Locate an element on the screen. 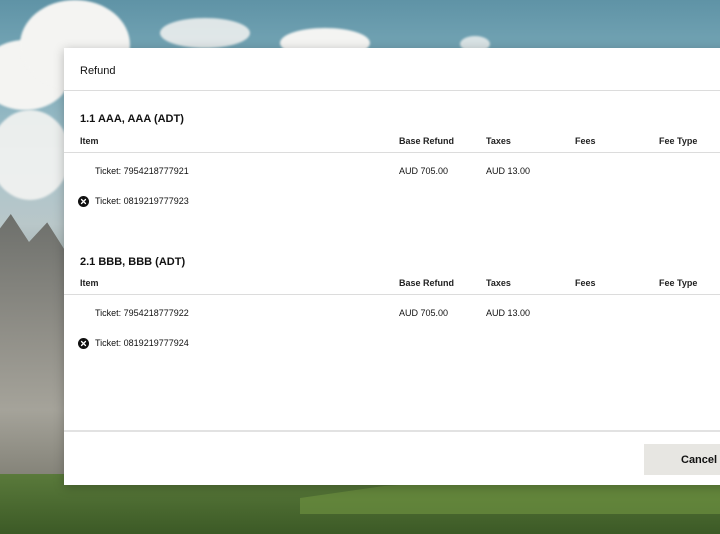 The image size is (720, 534). dialog-title: Refund is located at coordinates (98, 71).